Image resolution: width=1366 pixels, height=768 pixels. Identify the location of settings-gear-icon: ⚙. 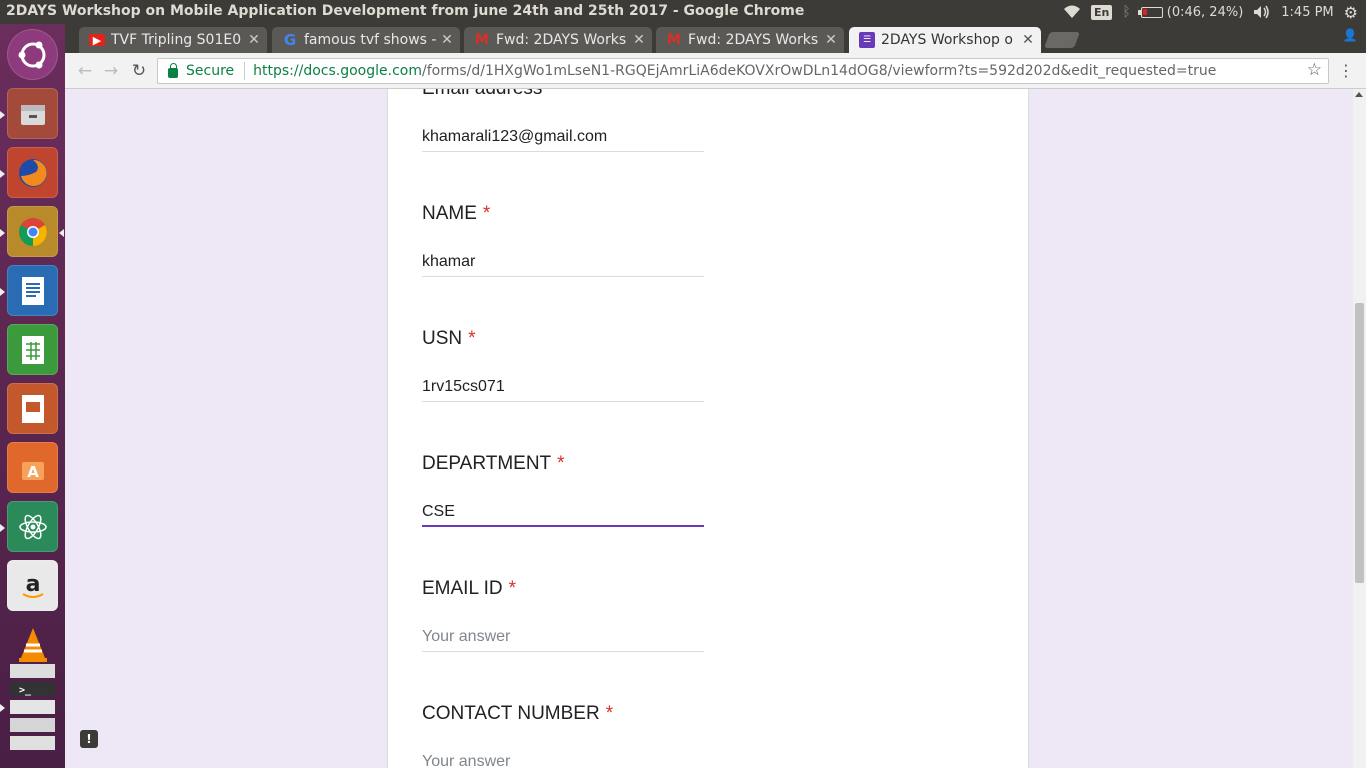
(1351, 12).